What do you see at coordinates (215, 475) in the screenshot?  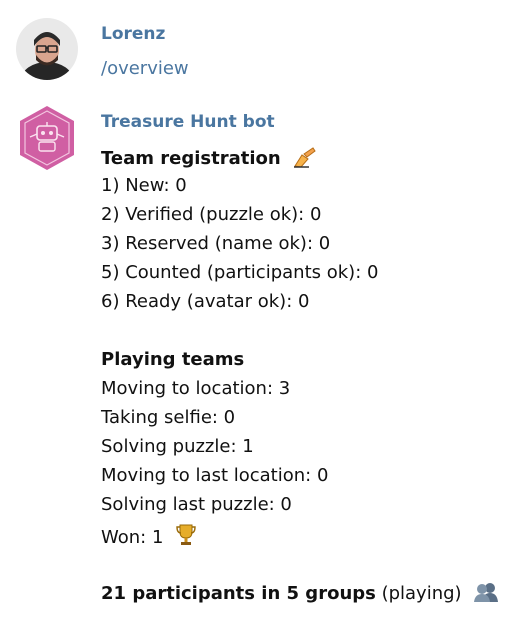 I see `playing-item: Moving to last location: 0` at bounding box center [215, 475].